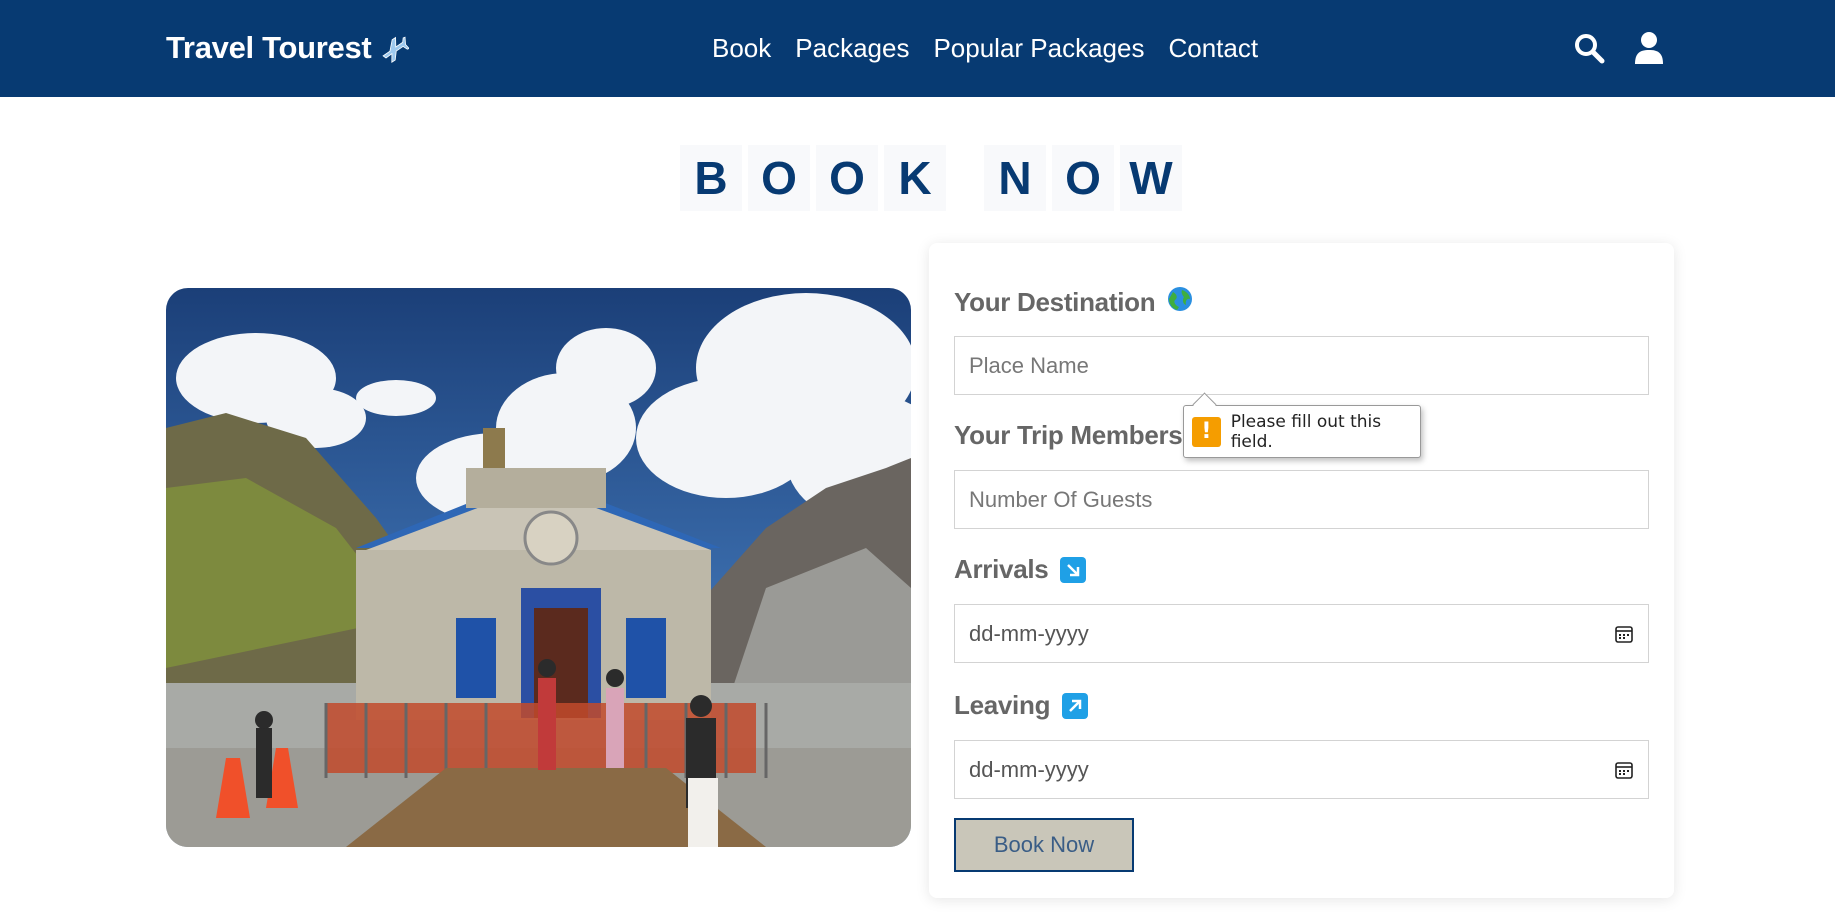 The image size is (1835, 921). What do you see at coordinates (965, 178) in the screenshot?
I see `title-space` at bounding box center [965, 178].